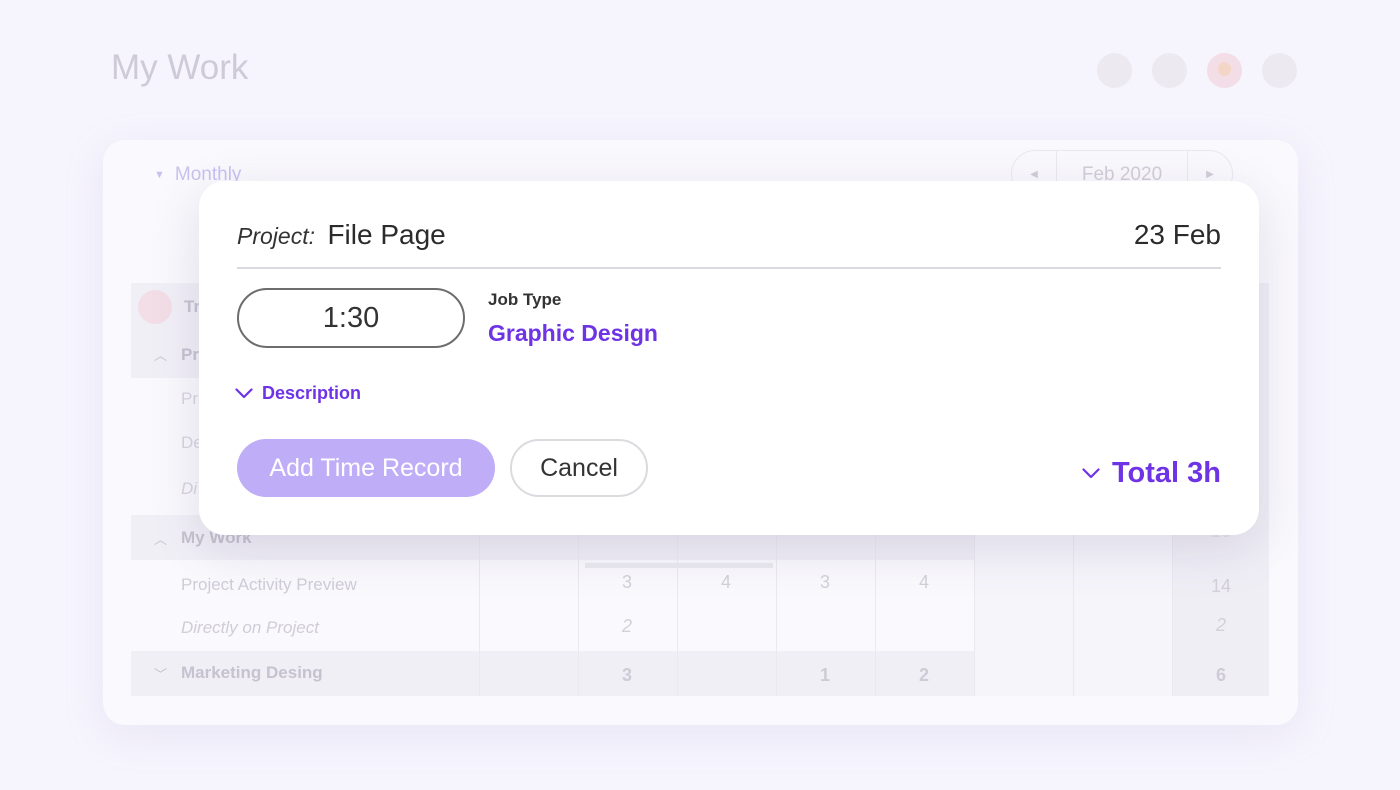 The height and width of the screenshot is (790, 1400). What do you see at coordinates (679, 565) in the screenshot?
I see `progress-bar` at bounding box center [679, 565].